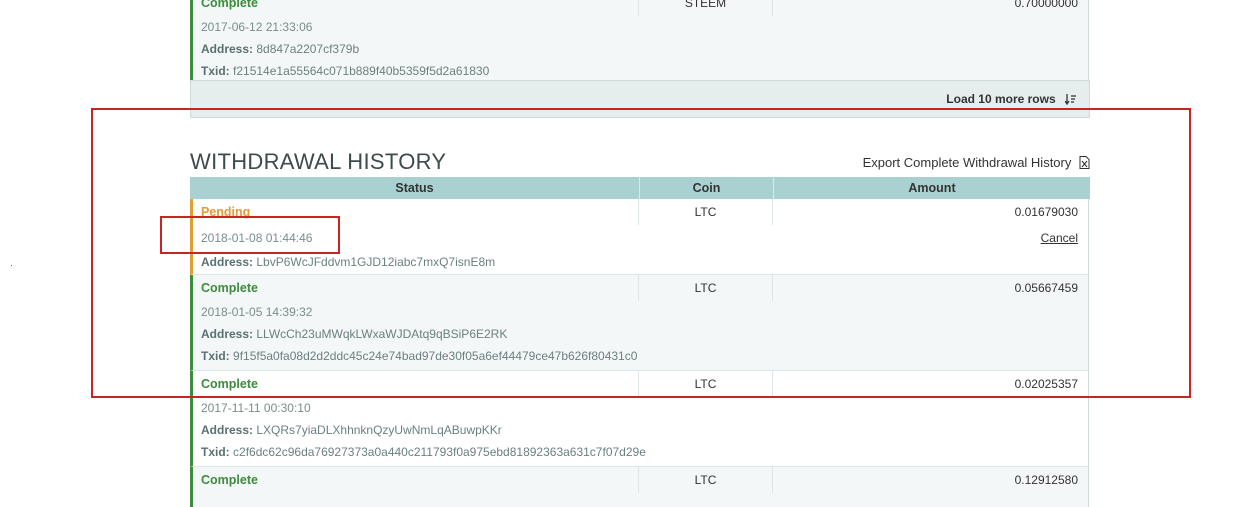  What do you see at coordinates (318, 161) in the screenshot?
I see `withdrawal-history-title: WITHDRAWAL HISTORY` at bounding box center [318, 161].